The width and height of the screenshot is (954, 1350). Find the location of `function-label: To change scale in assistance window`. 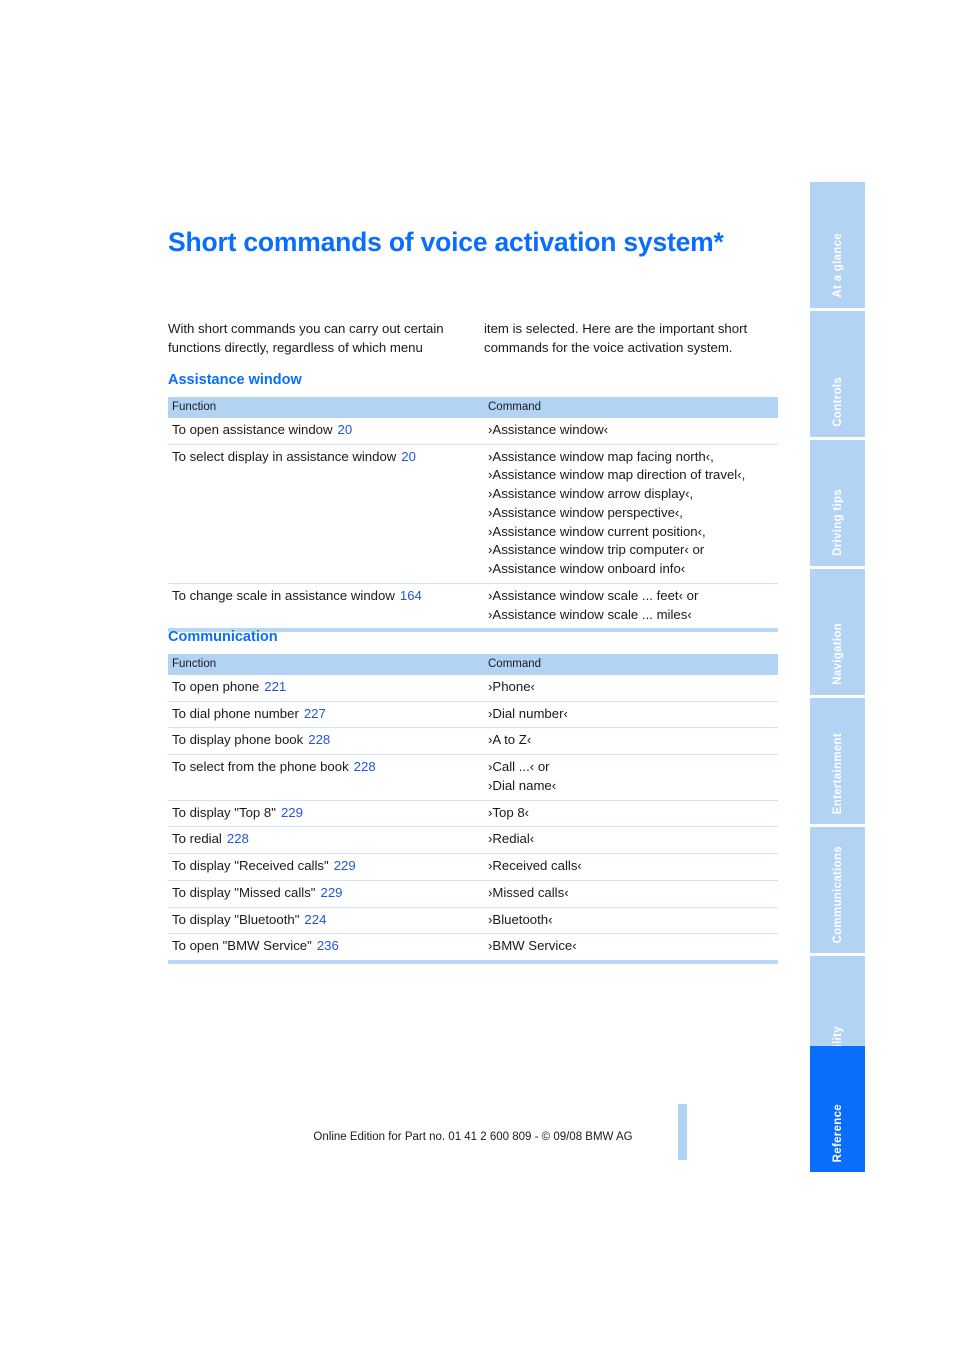

function-label: To change scale in assistance window is located at coordinates (283, 595).